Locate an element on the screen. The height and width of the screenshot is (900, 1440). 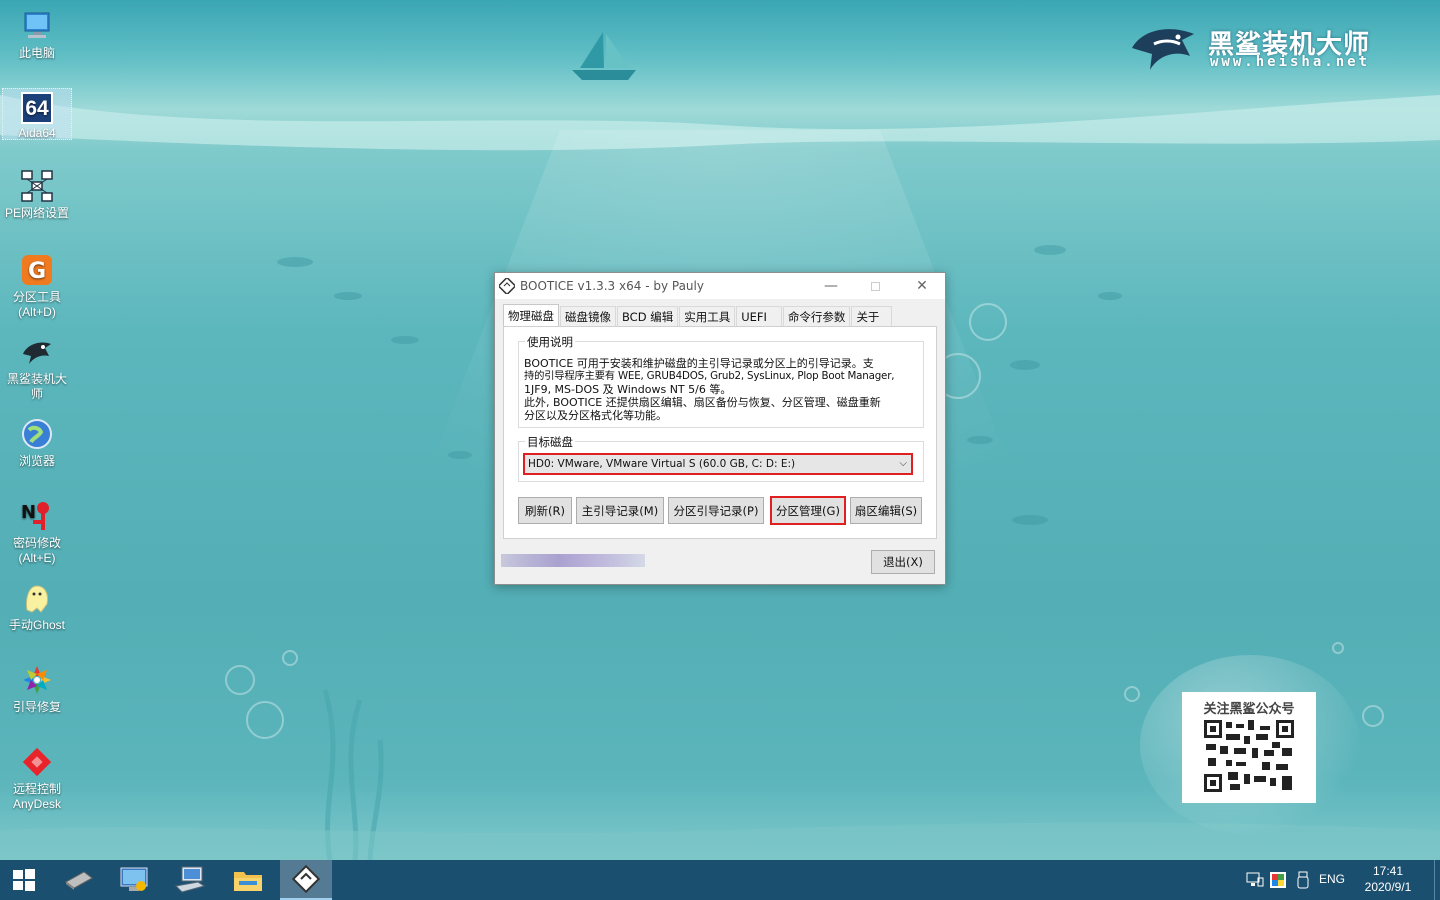
maximize-button is located at coordinates (875, 286).